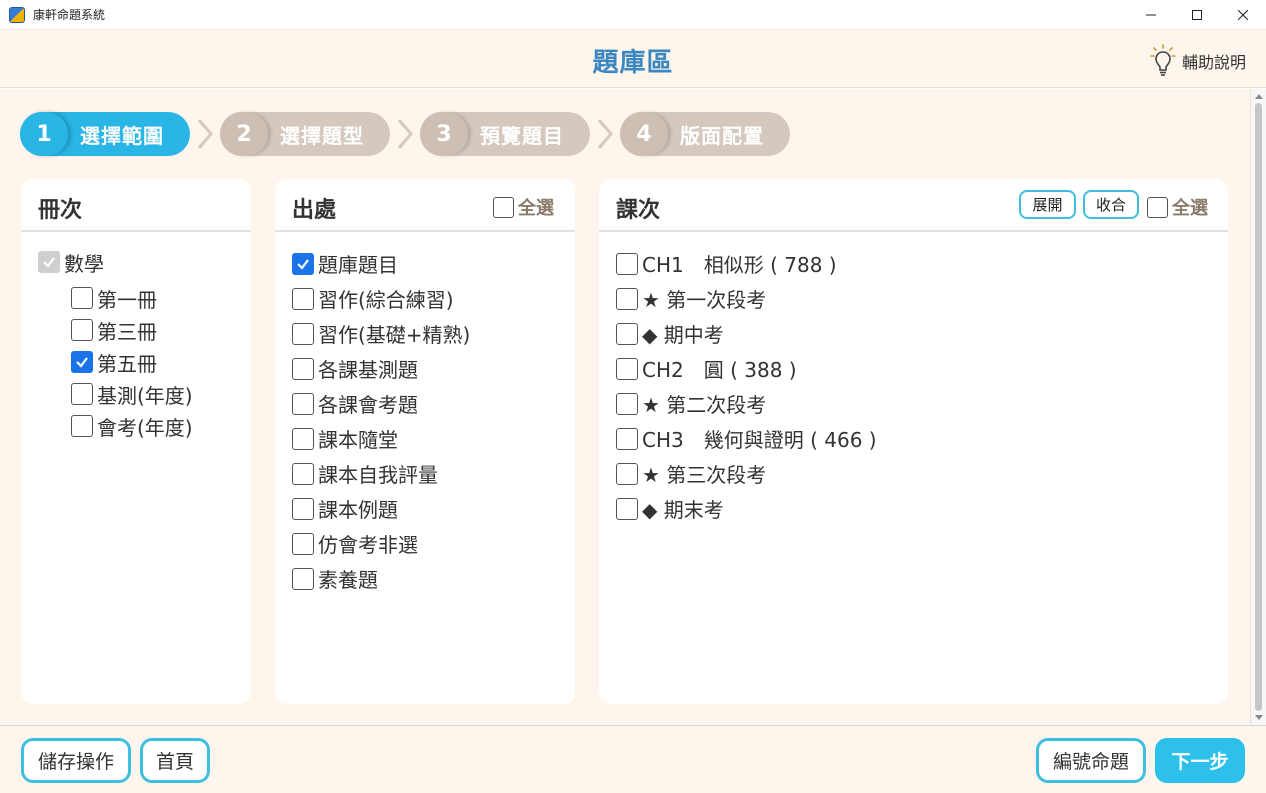 The height and width of the screenshot is (793, 1266). What do you see at coordinates (1151, 15) in the screenshot?
I see `minimize-button` at bounding box center [1151, 15].